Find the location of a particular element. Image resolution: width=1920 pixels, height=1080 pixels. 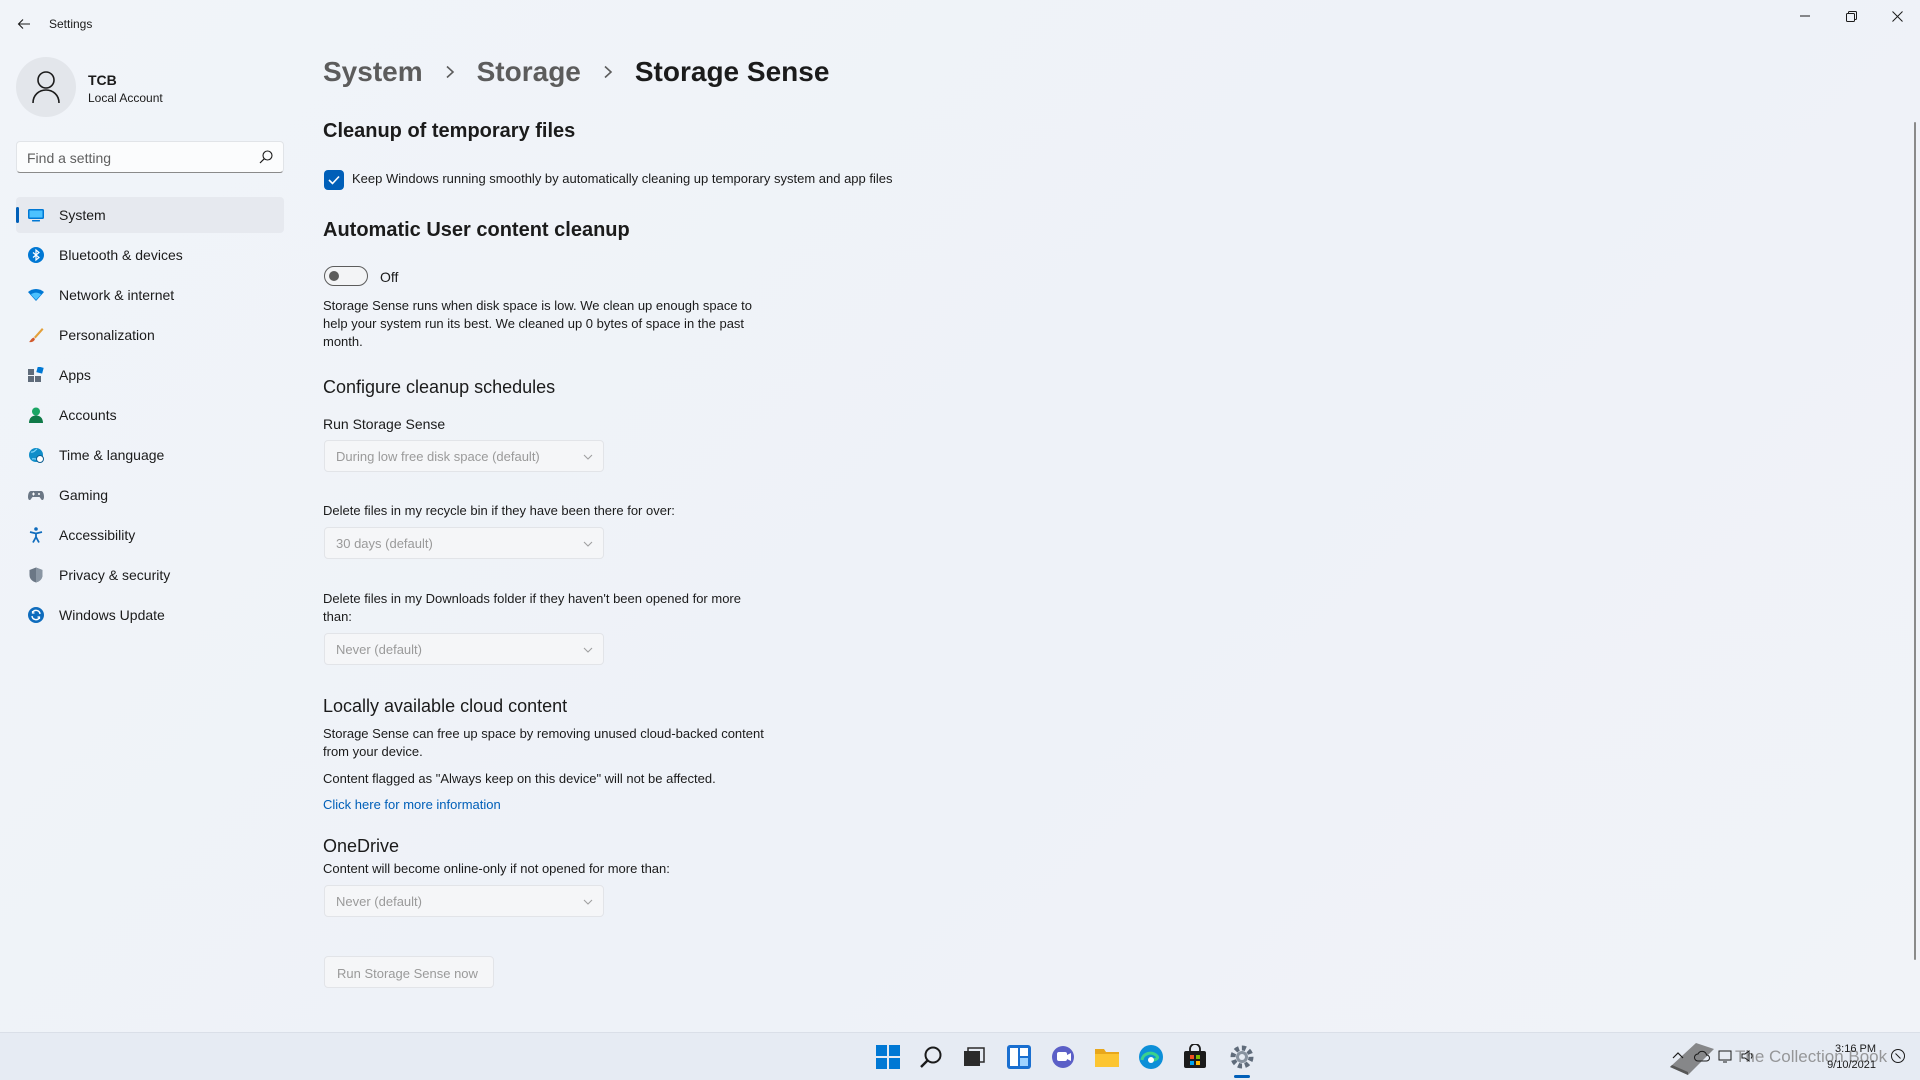

back-button is located at coordinates (24, 24).